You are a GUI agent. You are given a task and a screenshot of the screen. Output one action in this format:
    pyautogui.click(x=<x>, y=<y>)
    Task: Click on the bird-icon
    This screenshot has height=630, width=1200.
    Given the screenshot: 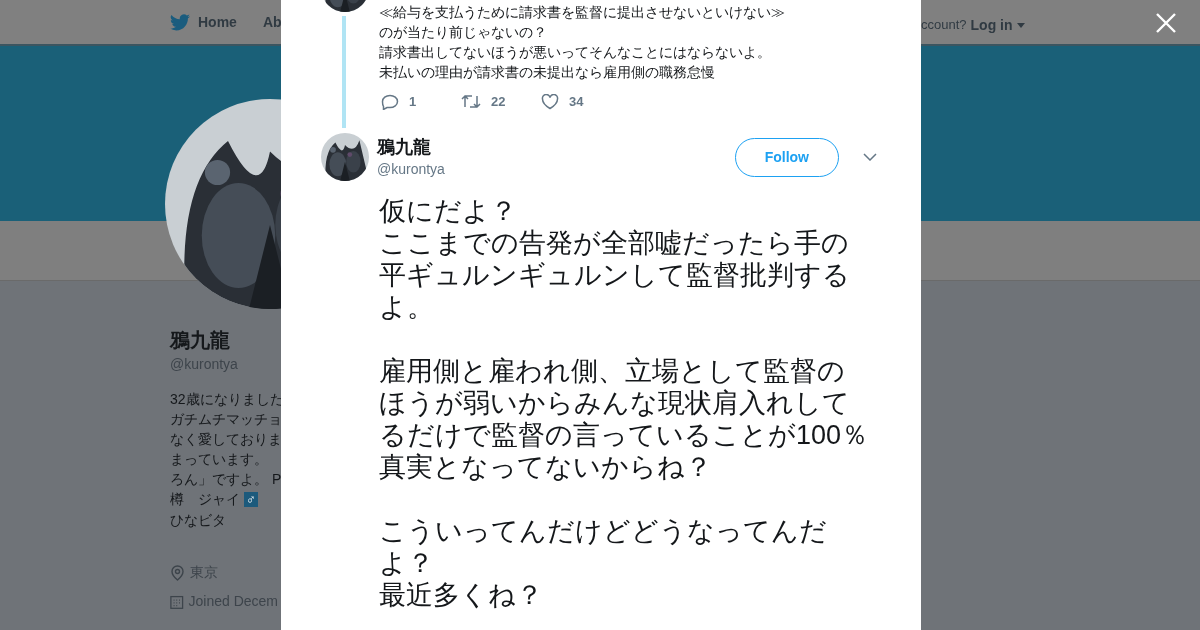 What is the action you would take?
    pyautogui.click(x=180, y=22)
    